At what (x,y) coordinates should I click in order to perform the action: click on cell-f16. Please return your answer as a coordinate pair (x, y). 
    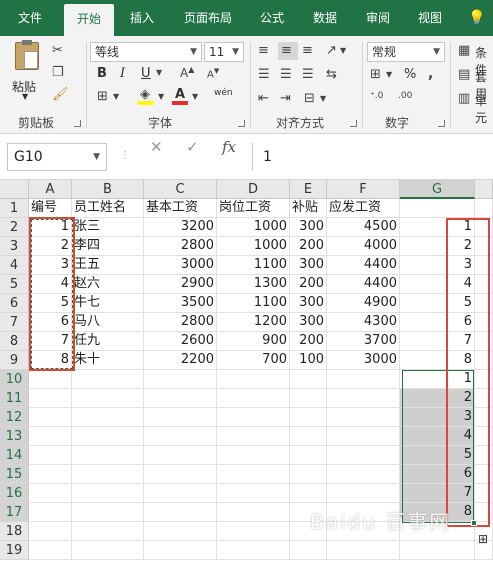
    Looking at the image, I should click on (363, 493).